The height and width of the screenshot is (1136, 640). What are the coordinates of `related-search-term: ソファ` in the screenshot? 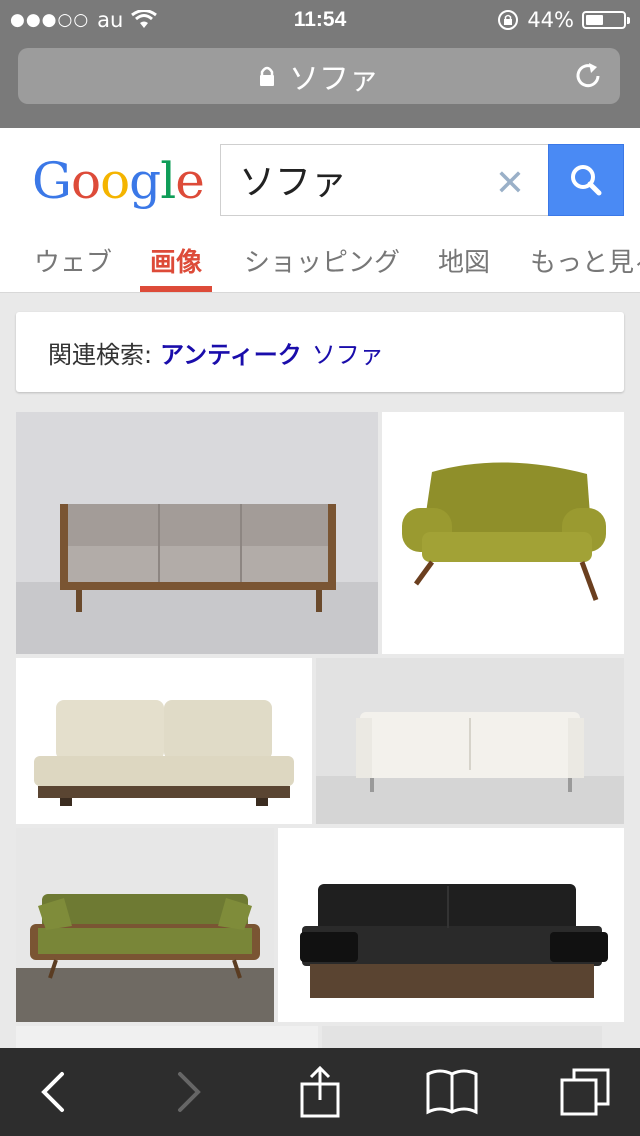 It's located at (348, 352).